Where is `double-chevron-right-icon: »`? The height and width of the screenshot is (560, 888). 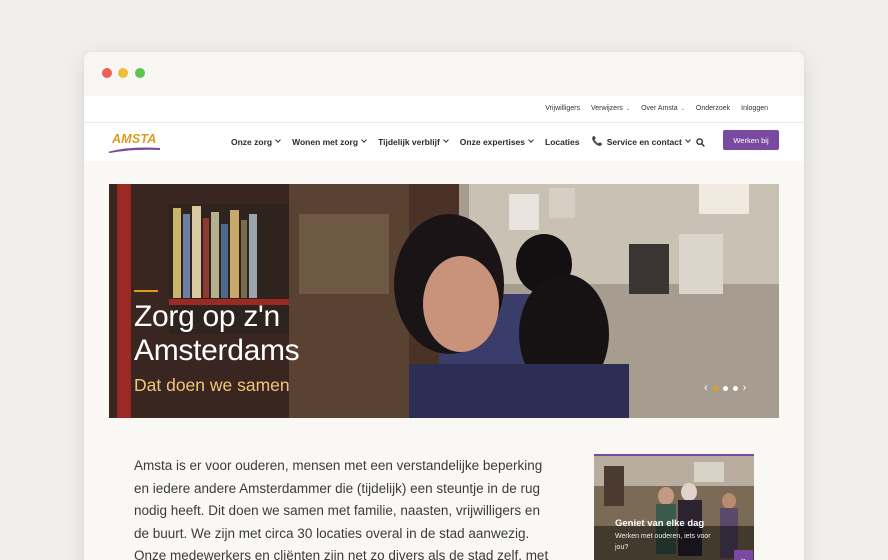 double-chevron-right-icon: » is located at coordinates (743, 555).